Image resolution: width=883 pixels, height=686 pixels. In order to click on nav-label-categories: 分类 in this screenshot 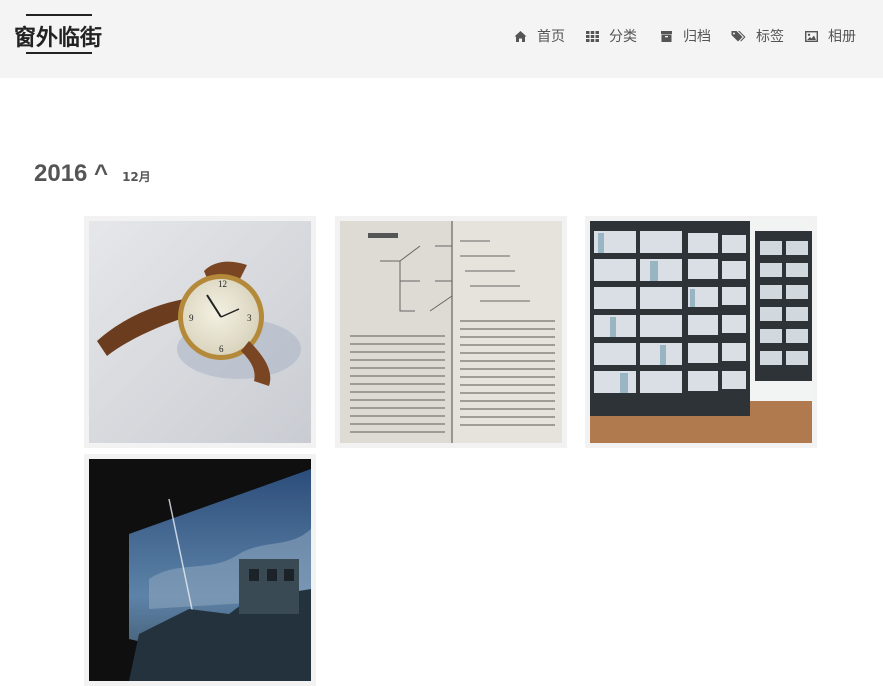, I will do `click(623, 37)`.